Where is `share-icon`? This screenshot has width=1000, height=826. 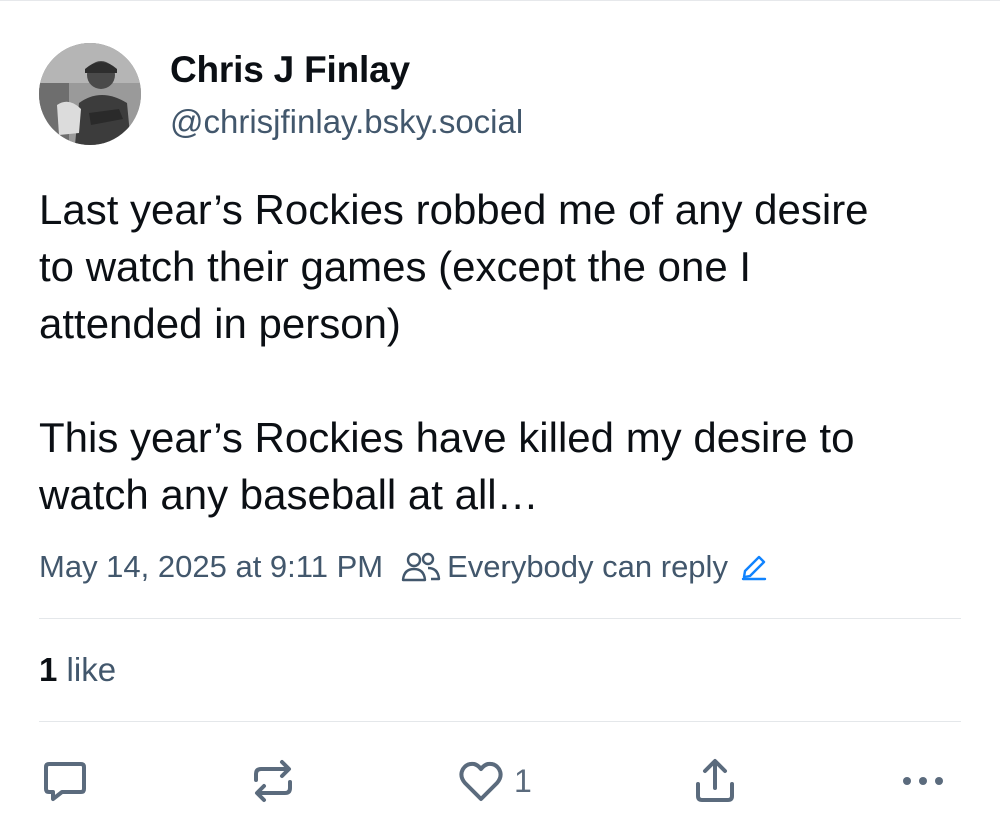
share-icon is located at coordinates (715, 780).